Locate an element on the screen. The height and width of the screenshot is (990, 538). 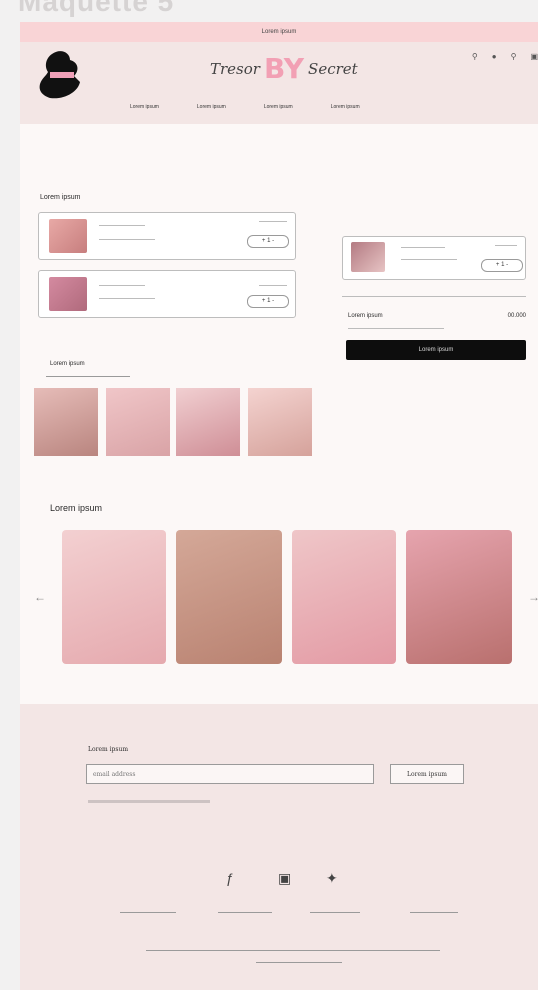
brand-by: BY is located at coordinates (284, 68).